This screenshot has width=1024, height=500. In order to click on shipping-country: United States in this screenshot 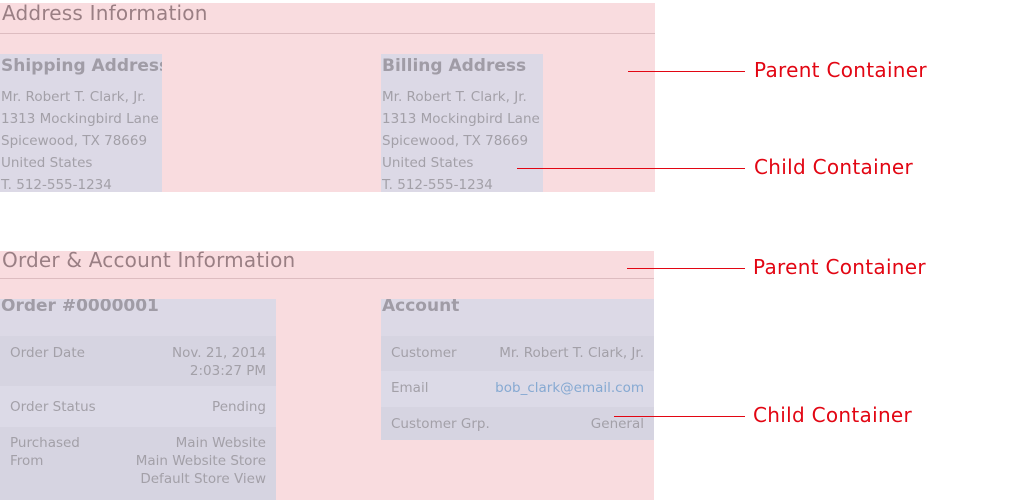, I will do `click(47, 163)`.